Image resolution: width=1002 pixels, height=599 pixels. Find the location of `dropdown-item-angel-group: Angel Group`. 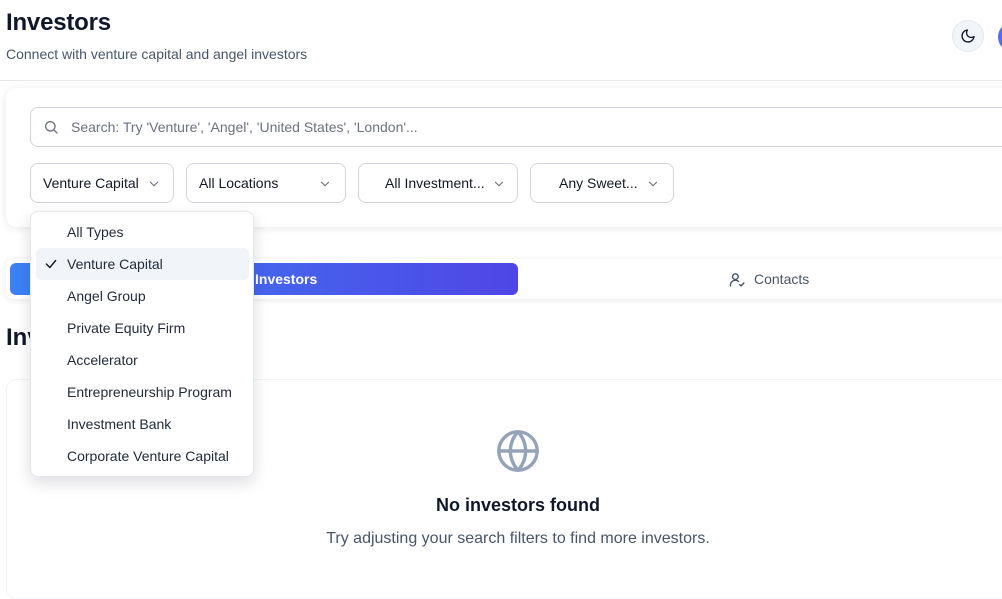

dropdown-item-angel-group: Angel Group is located at coordinates (142, 296).